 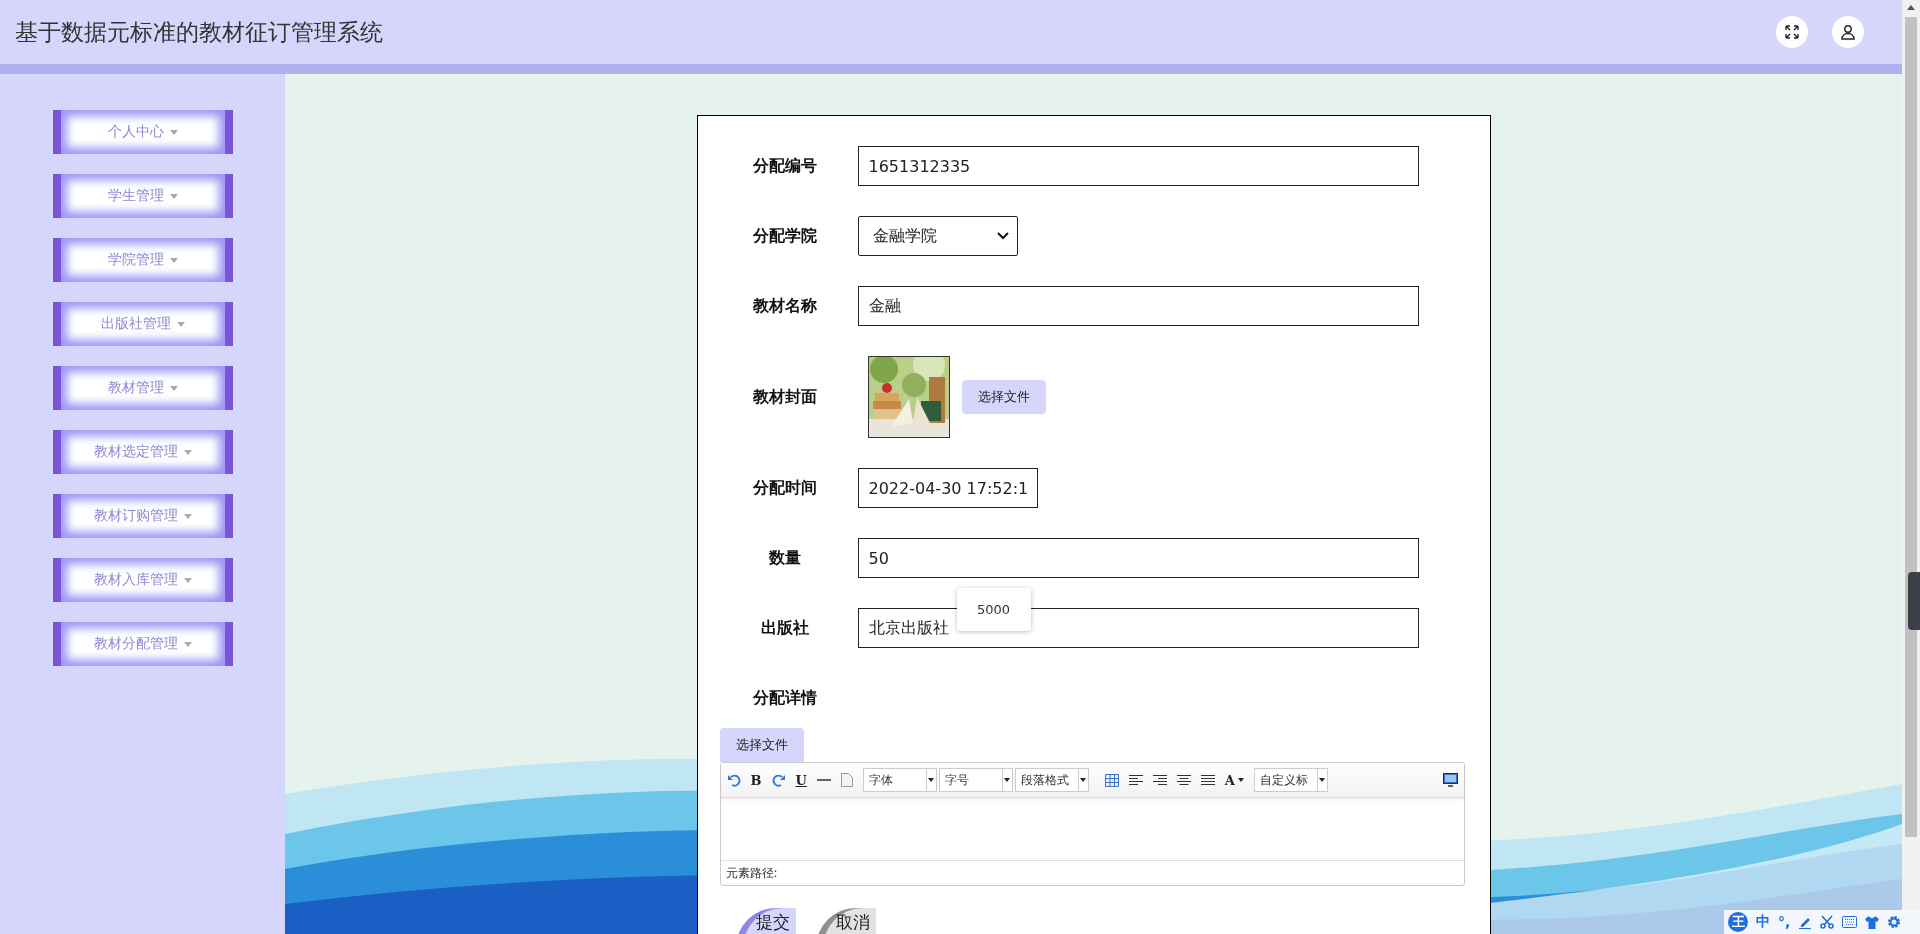 I want to click on align-center-icon, so click(x=1183, y=780).